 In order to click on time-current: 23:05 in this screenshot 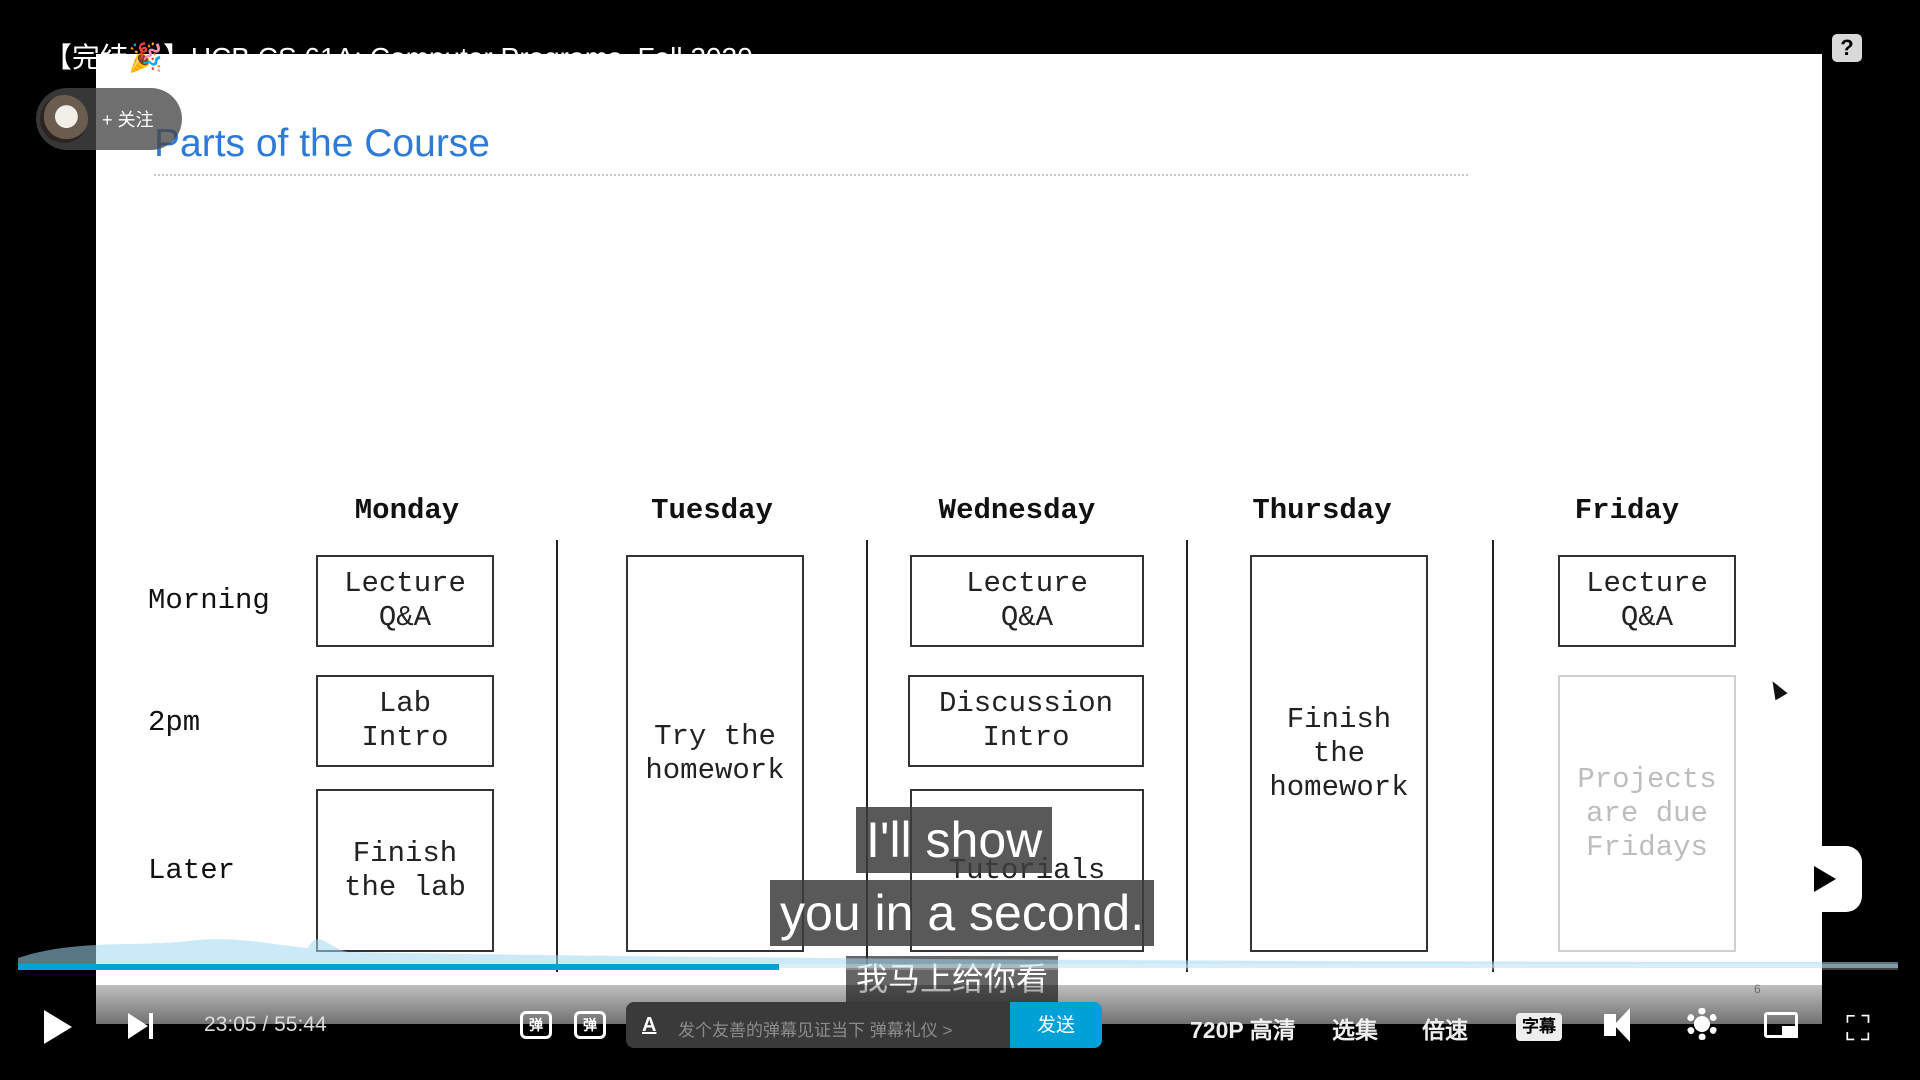, I will do `click(230, 1024)`.